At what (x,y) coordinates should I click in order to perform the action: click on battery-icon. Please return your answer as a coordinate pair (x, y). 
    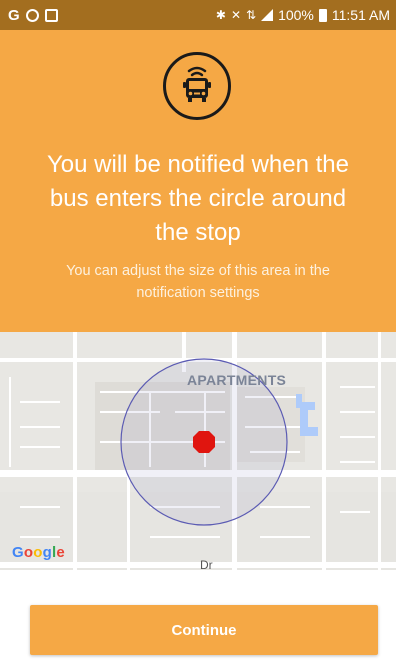
    Looking at the image, I should click on (322, 15).